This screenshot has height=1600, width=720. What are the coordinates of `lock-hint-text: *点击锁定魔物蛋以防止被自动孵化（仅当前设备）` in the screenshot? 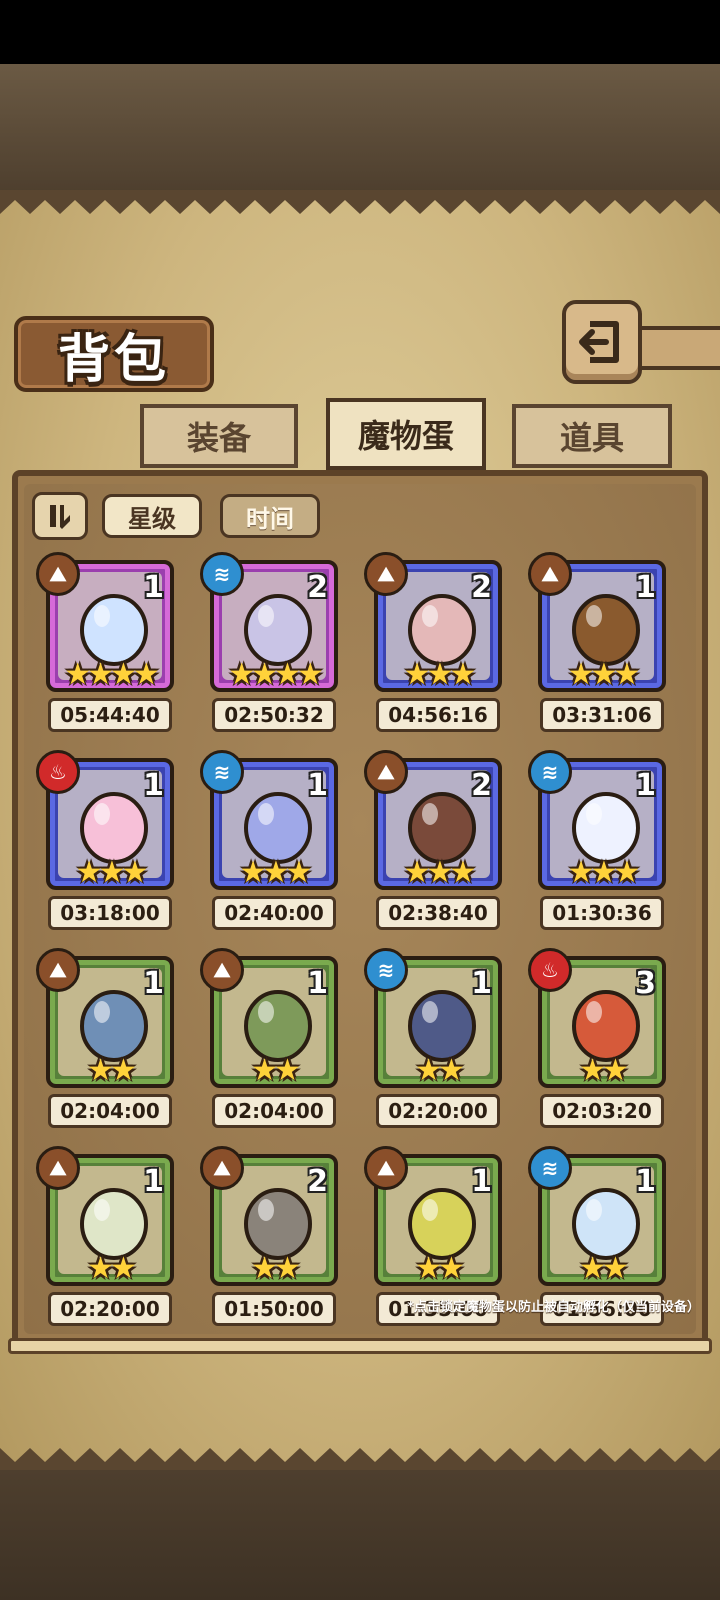 It's located at (553, 1307).